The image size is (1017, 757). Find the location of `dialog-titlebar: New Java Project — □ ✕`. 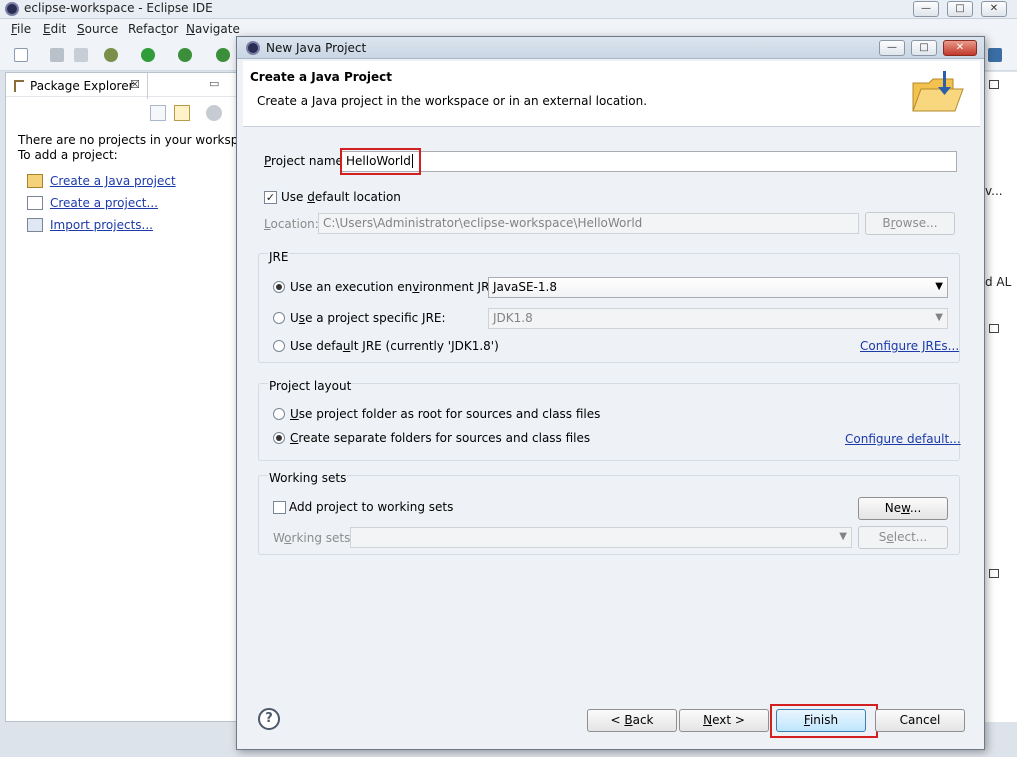

dialog-titlebar: New Java Project — □ ✕ is located at coordinates (610, 48).